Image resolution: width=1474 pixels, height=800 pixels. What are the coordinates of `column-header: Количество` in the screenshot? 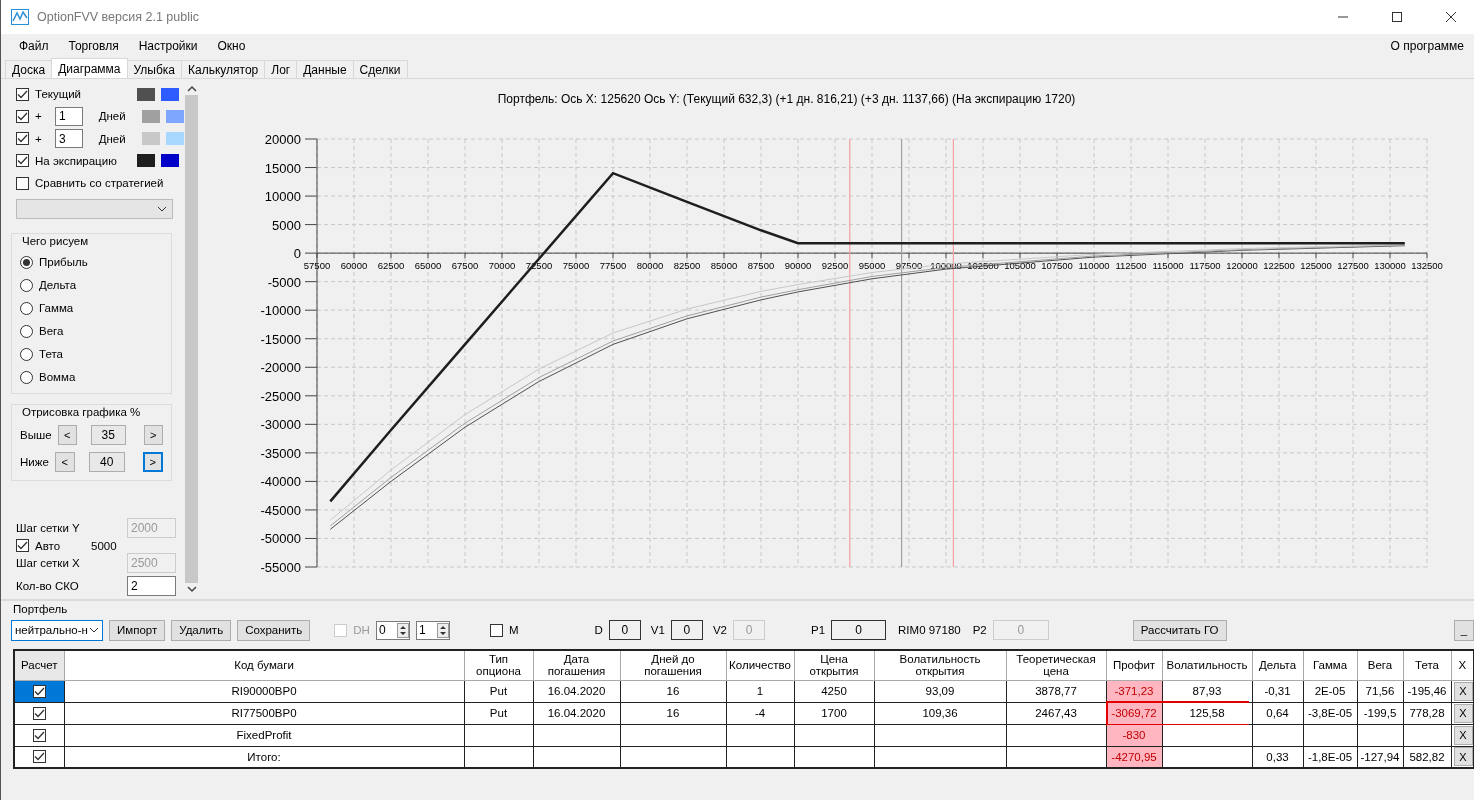 It's located at (760, 665).